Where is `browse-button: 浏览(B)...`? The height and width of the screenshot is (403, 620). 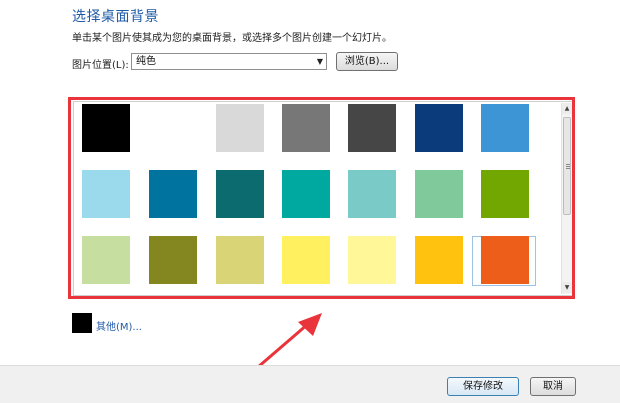
browse-button: 浏览(B)... is located at coordinates (367, 61).